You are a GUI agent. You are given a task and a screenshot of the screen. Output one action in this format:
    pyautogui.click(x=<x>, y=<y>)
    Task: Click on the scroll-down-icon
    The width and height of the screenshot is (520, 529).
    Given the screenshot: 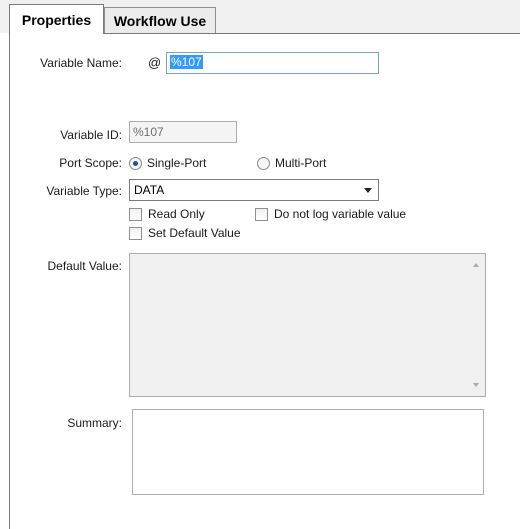 What is the action you would take?
    pyautogui.click(x=476, y=385)
    